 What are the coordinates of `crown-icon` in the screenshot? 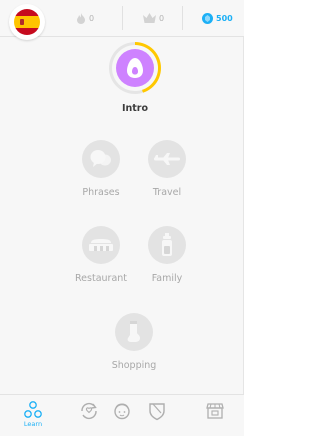 It's located at (149, 18).